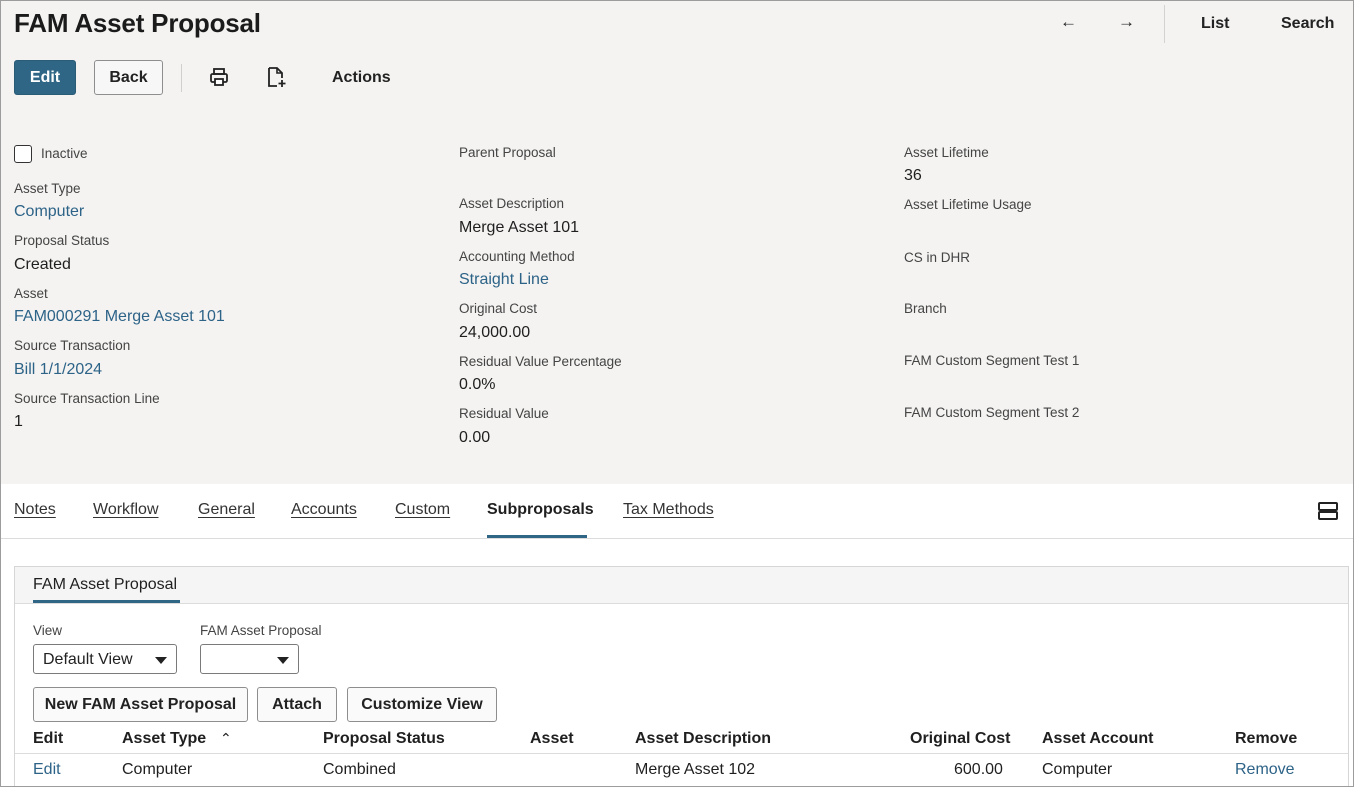  I want to click on view-select-value: Default View, so click(88, 659).